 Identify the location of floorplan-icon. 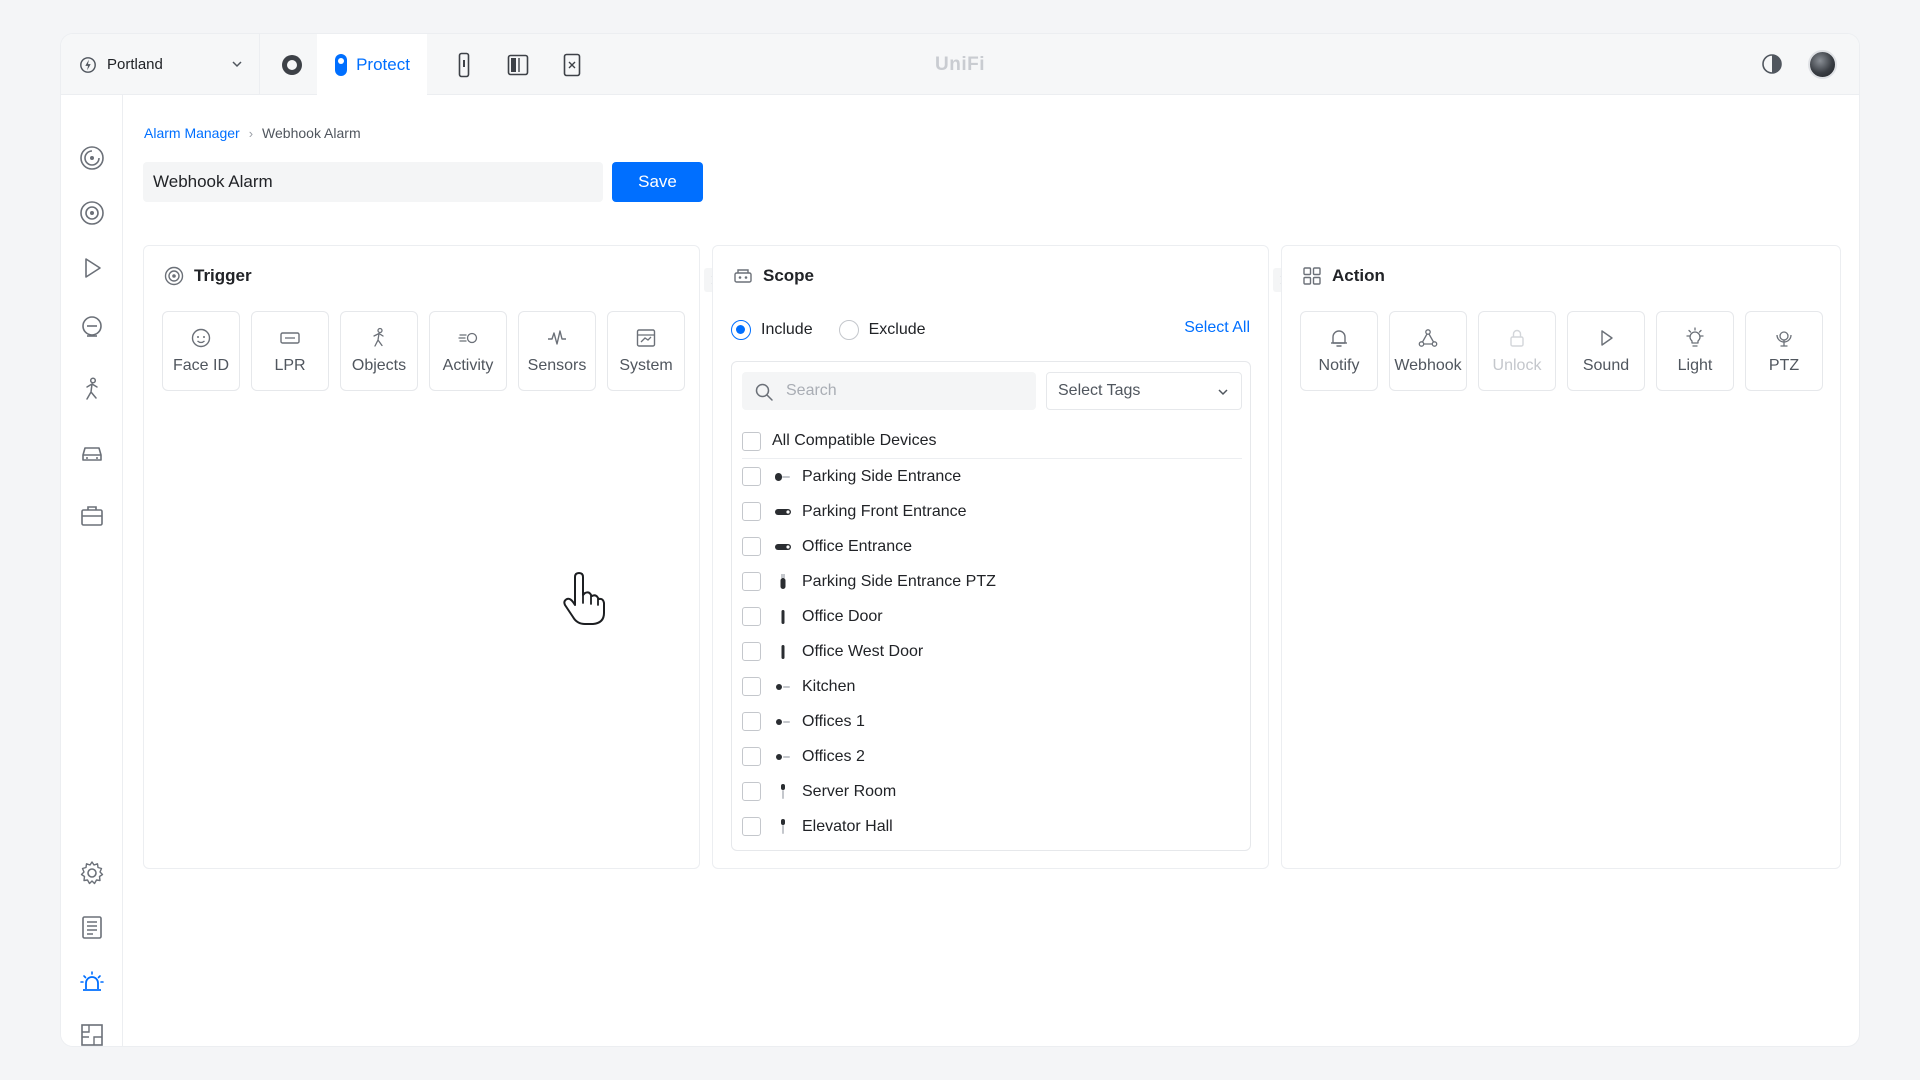
(92, 1035).